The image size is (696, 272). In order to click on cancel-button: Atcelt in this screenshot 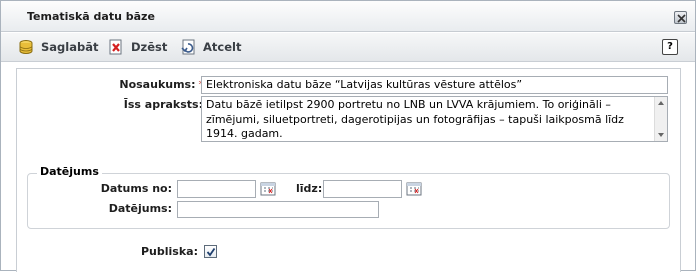, I will do `click(210, 47)`.